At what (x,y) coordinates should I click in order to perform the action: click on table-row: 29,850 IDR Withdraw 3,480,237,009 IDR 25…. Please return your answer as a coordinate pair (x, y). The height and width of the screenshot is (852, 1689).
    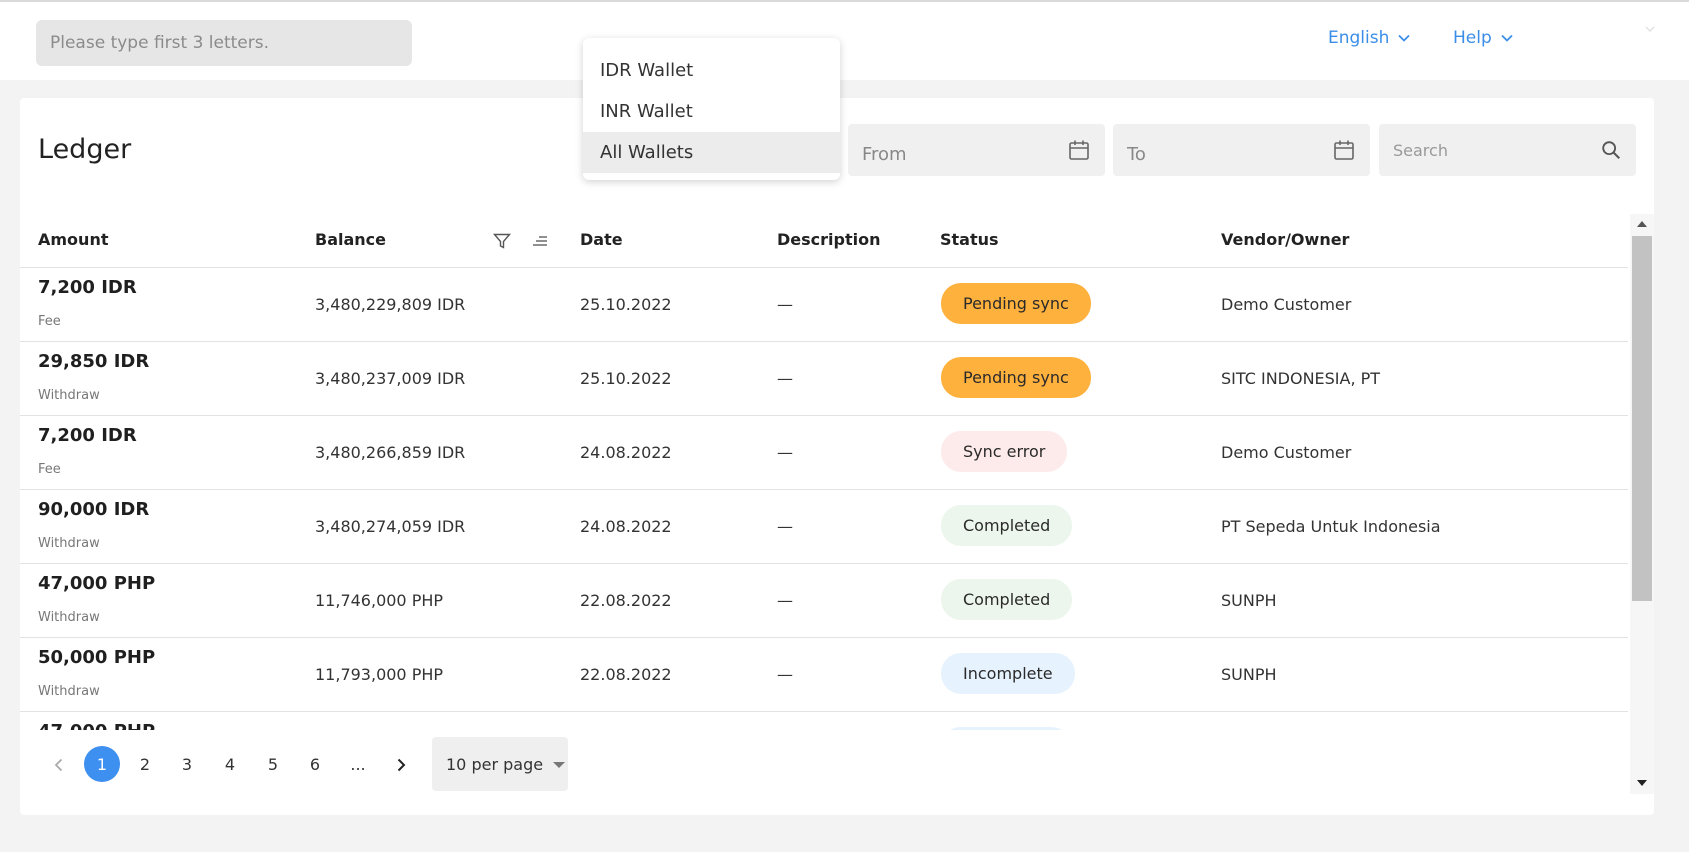
    Looking at the image, I should click on (824, 379).